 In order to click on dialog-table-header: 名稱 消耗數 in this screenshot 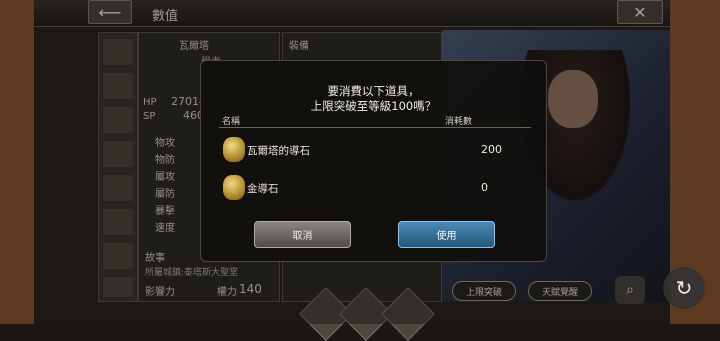, I will do `click(375, 120)`.